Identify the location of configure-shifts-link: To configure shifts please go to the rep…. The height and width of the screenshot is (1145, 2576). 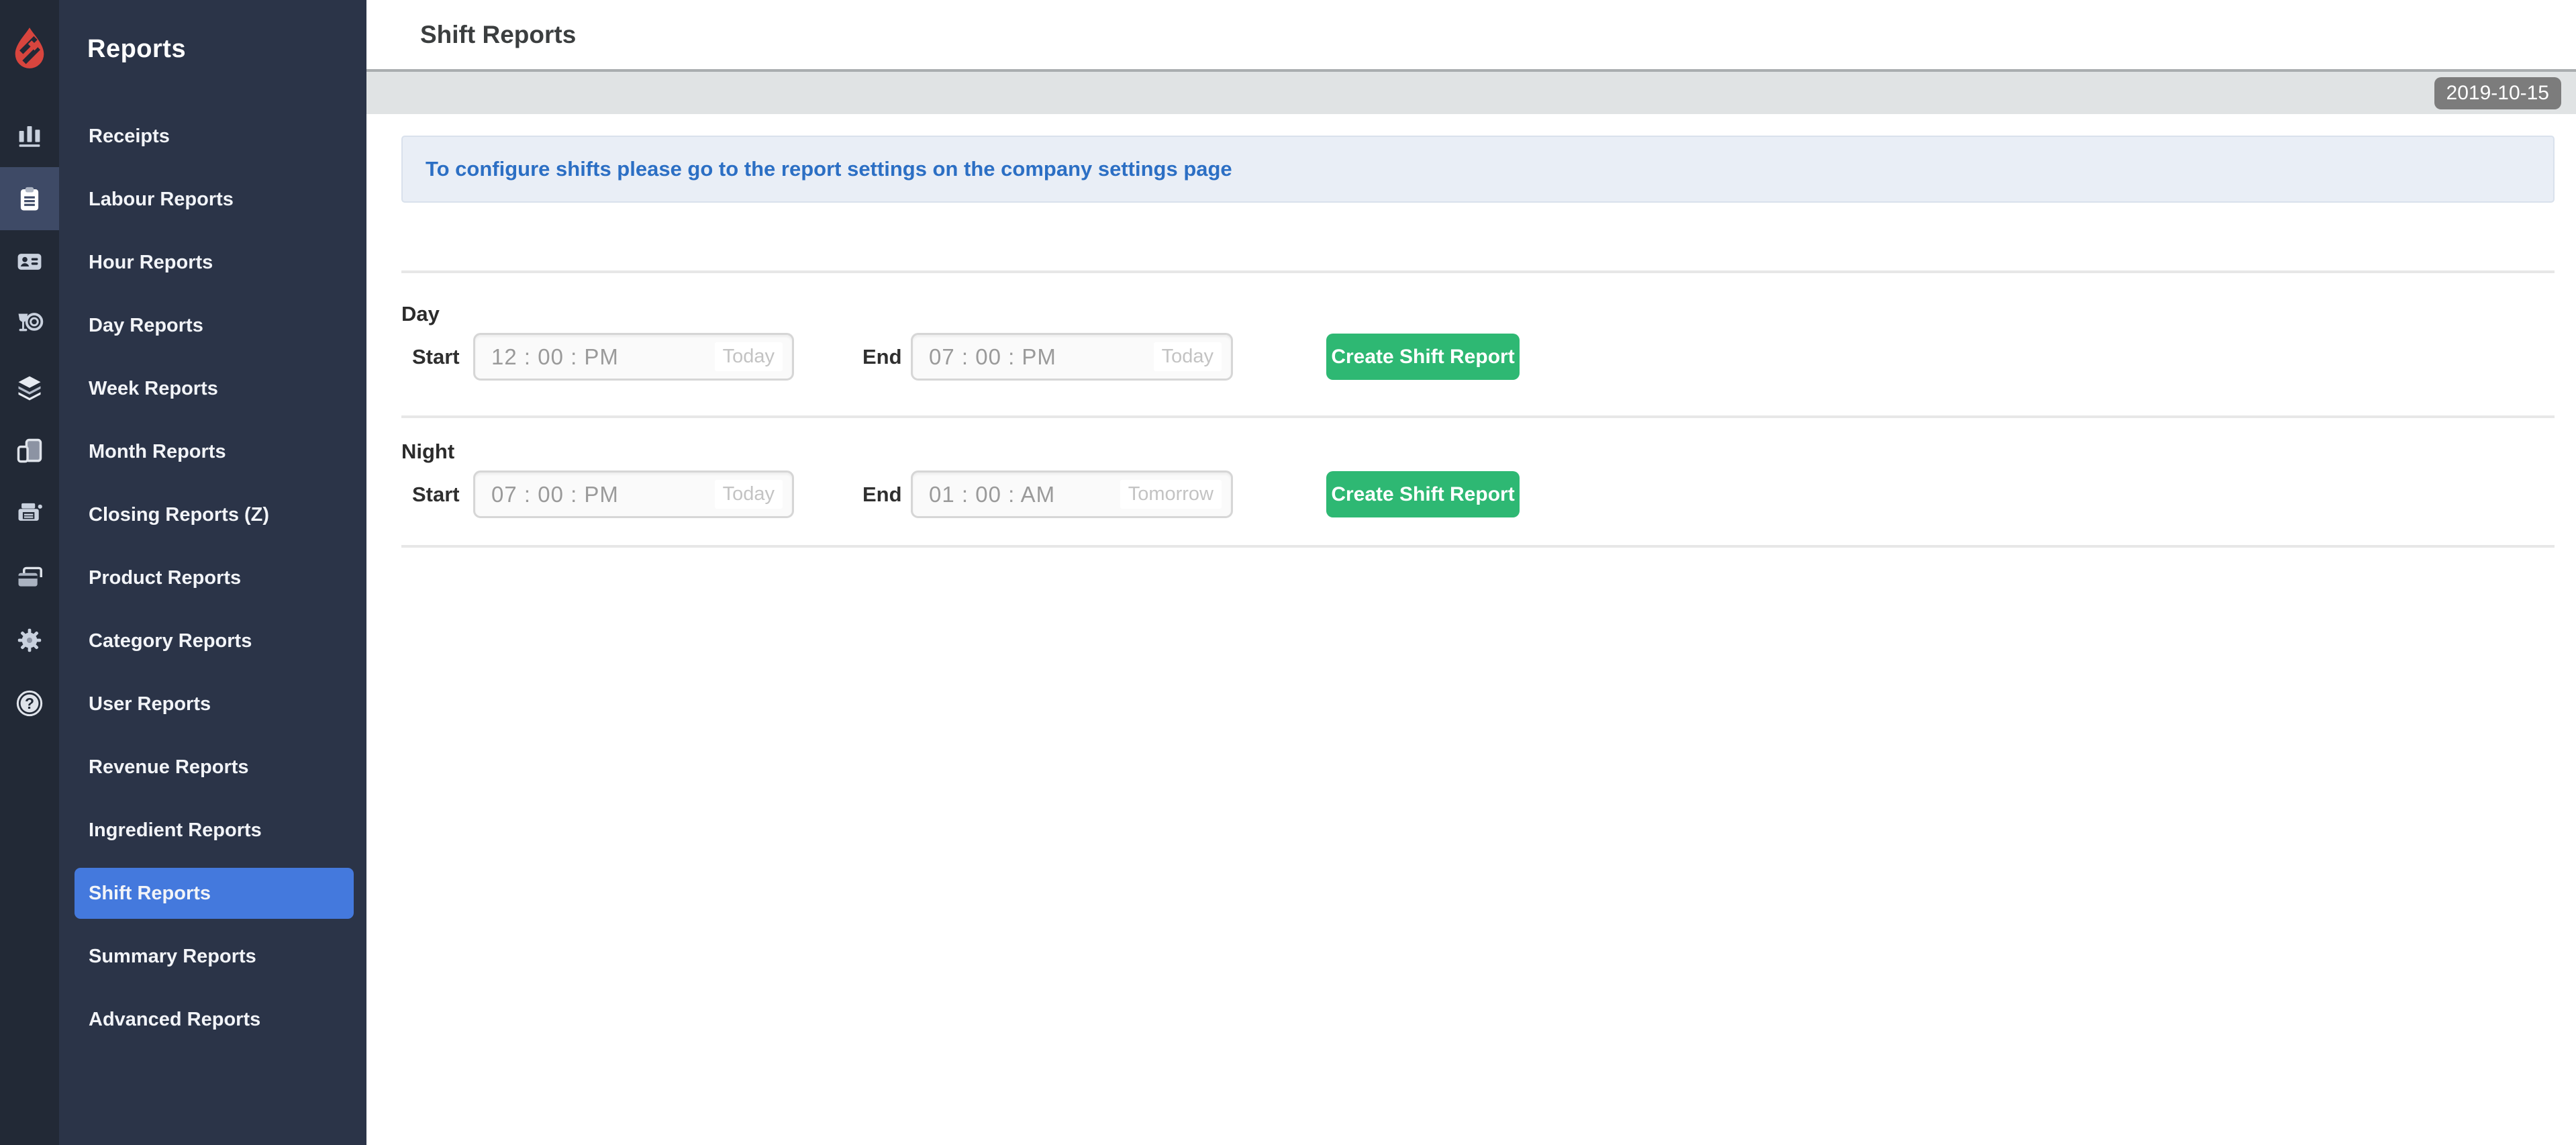
(829, 169).